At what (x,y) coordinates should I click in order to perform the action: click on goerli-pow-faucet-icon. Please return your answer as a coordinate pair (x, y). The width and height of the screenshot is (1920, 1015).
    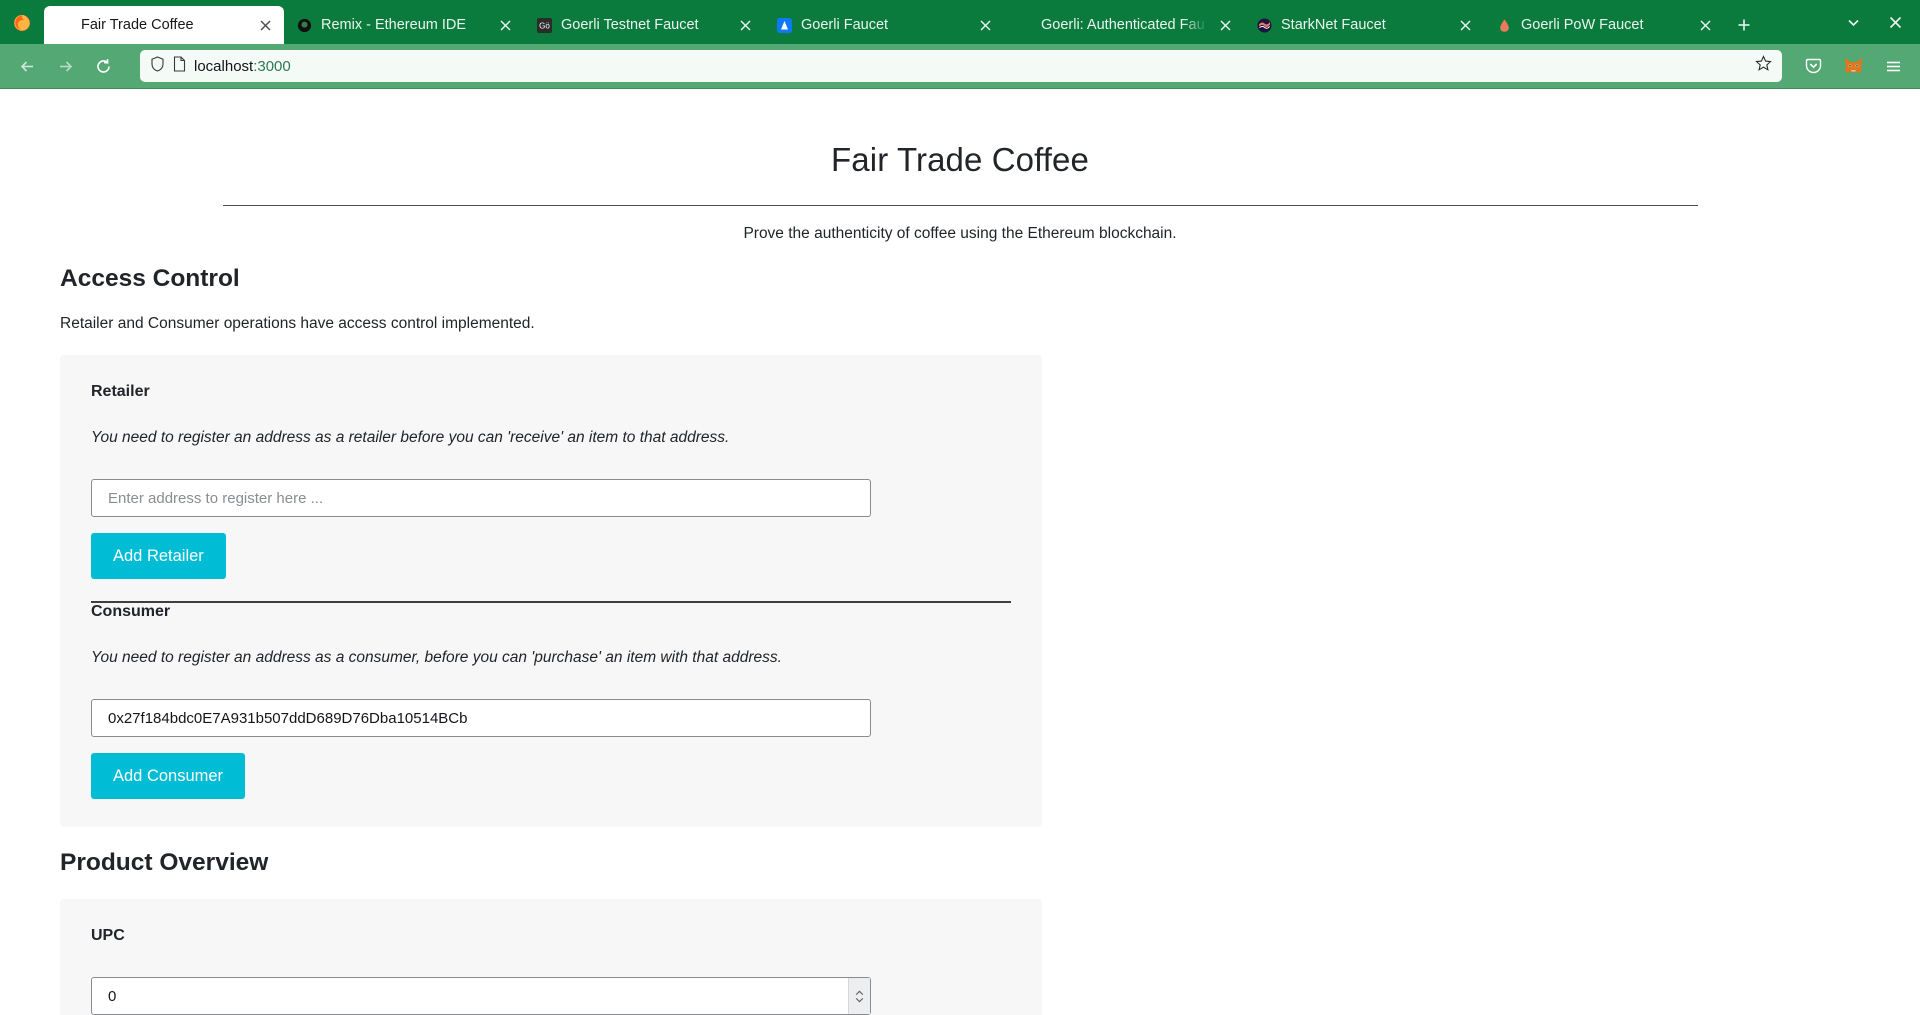
    Looking at the image, I should click on (1504, 25).